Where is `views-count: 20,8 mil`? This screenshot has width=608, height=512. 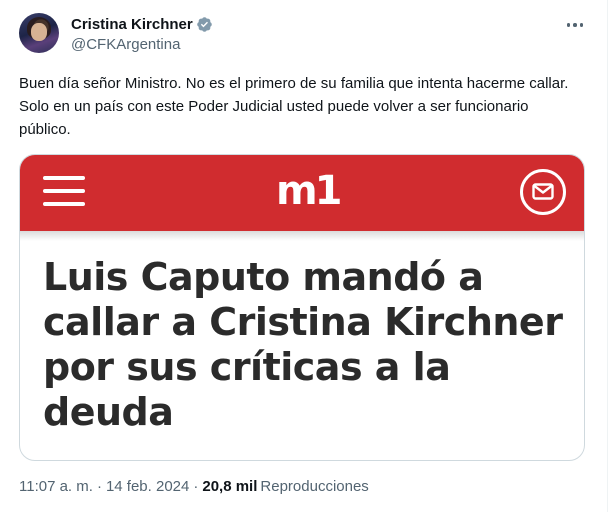
views-count: 20,8 mil is located at coordinates (229, 486).